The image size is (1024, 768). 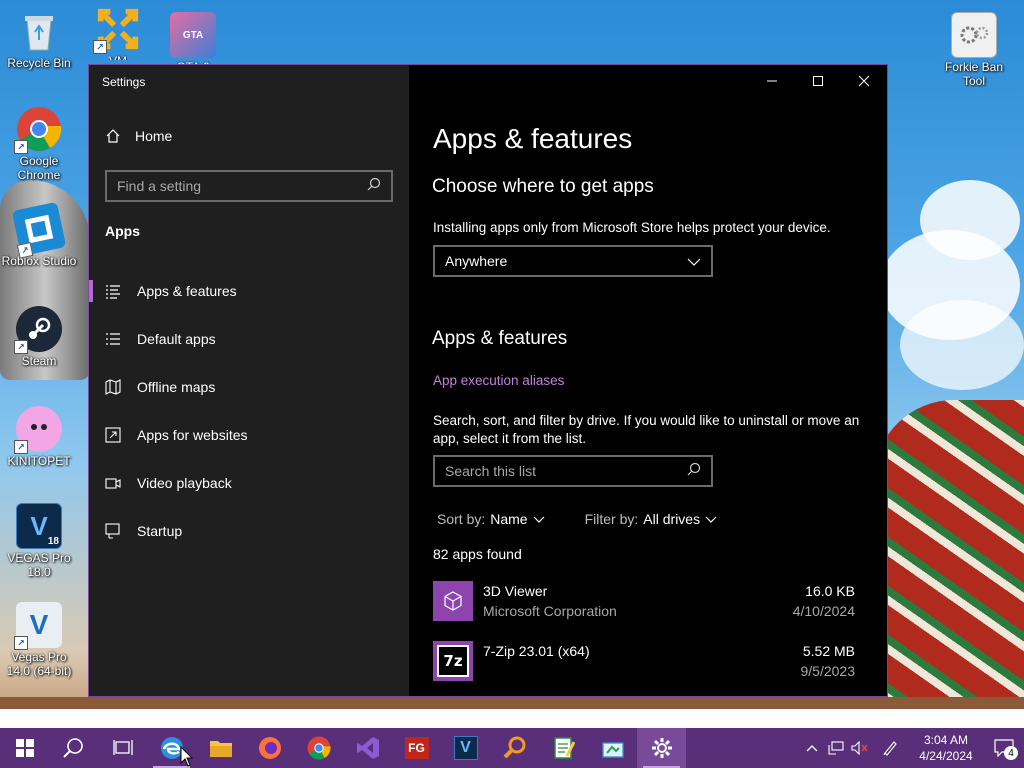 What do you see at coordinates (249, 291) in the screenshot?
I see `sidebar-item-apps-features: Apps & features` at bounding box center [249, 291].